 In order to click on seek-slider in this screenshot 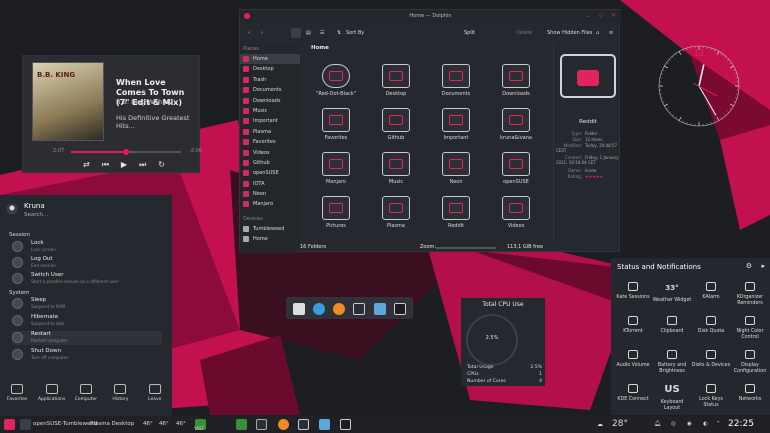, I will do `click(126, 152)`.